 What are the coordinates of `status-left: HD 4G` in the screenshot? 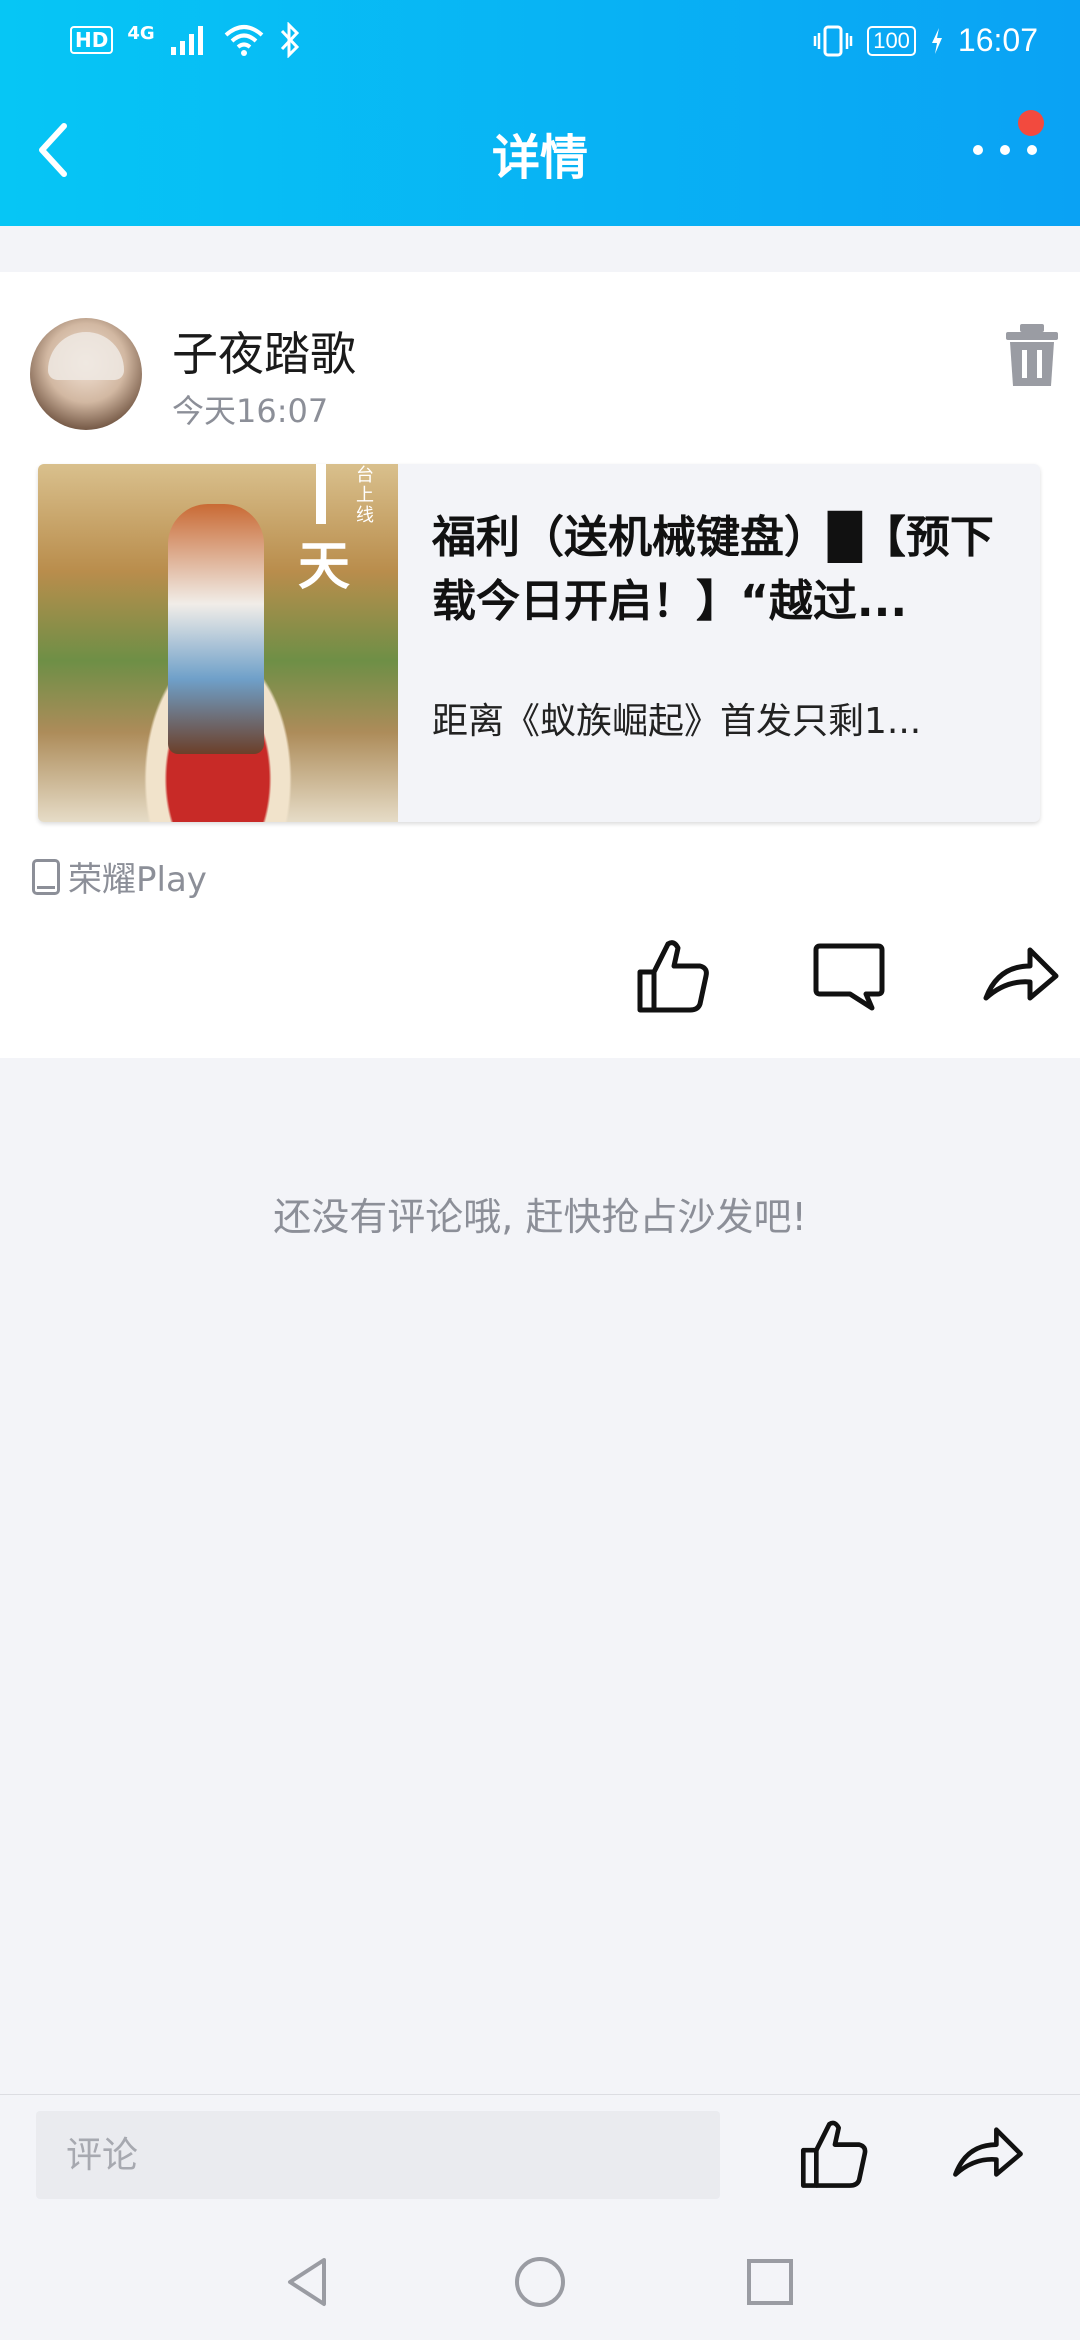 It's located at (185, 40).